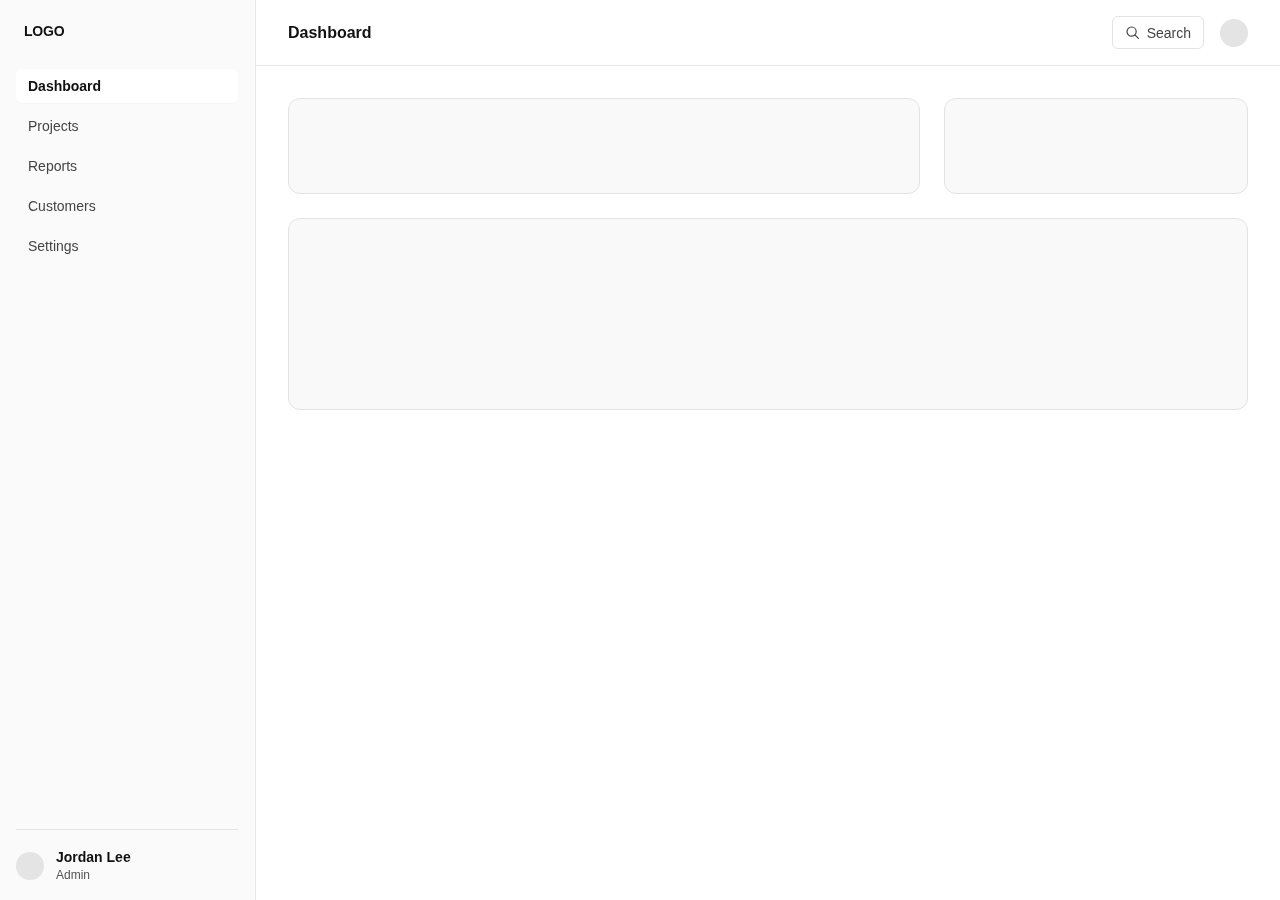  I want to click on search-icon, so click(1132, 32).